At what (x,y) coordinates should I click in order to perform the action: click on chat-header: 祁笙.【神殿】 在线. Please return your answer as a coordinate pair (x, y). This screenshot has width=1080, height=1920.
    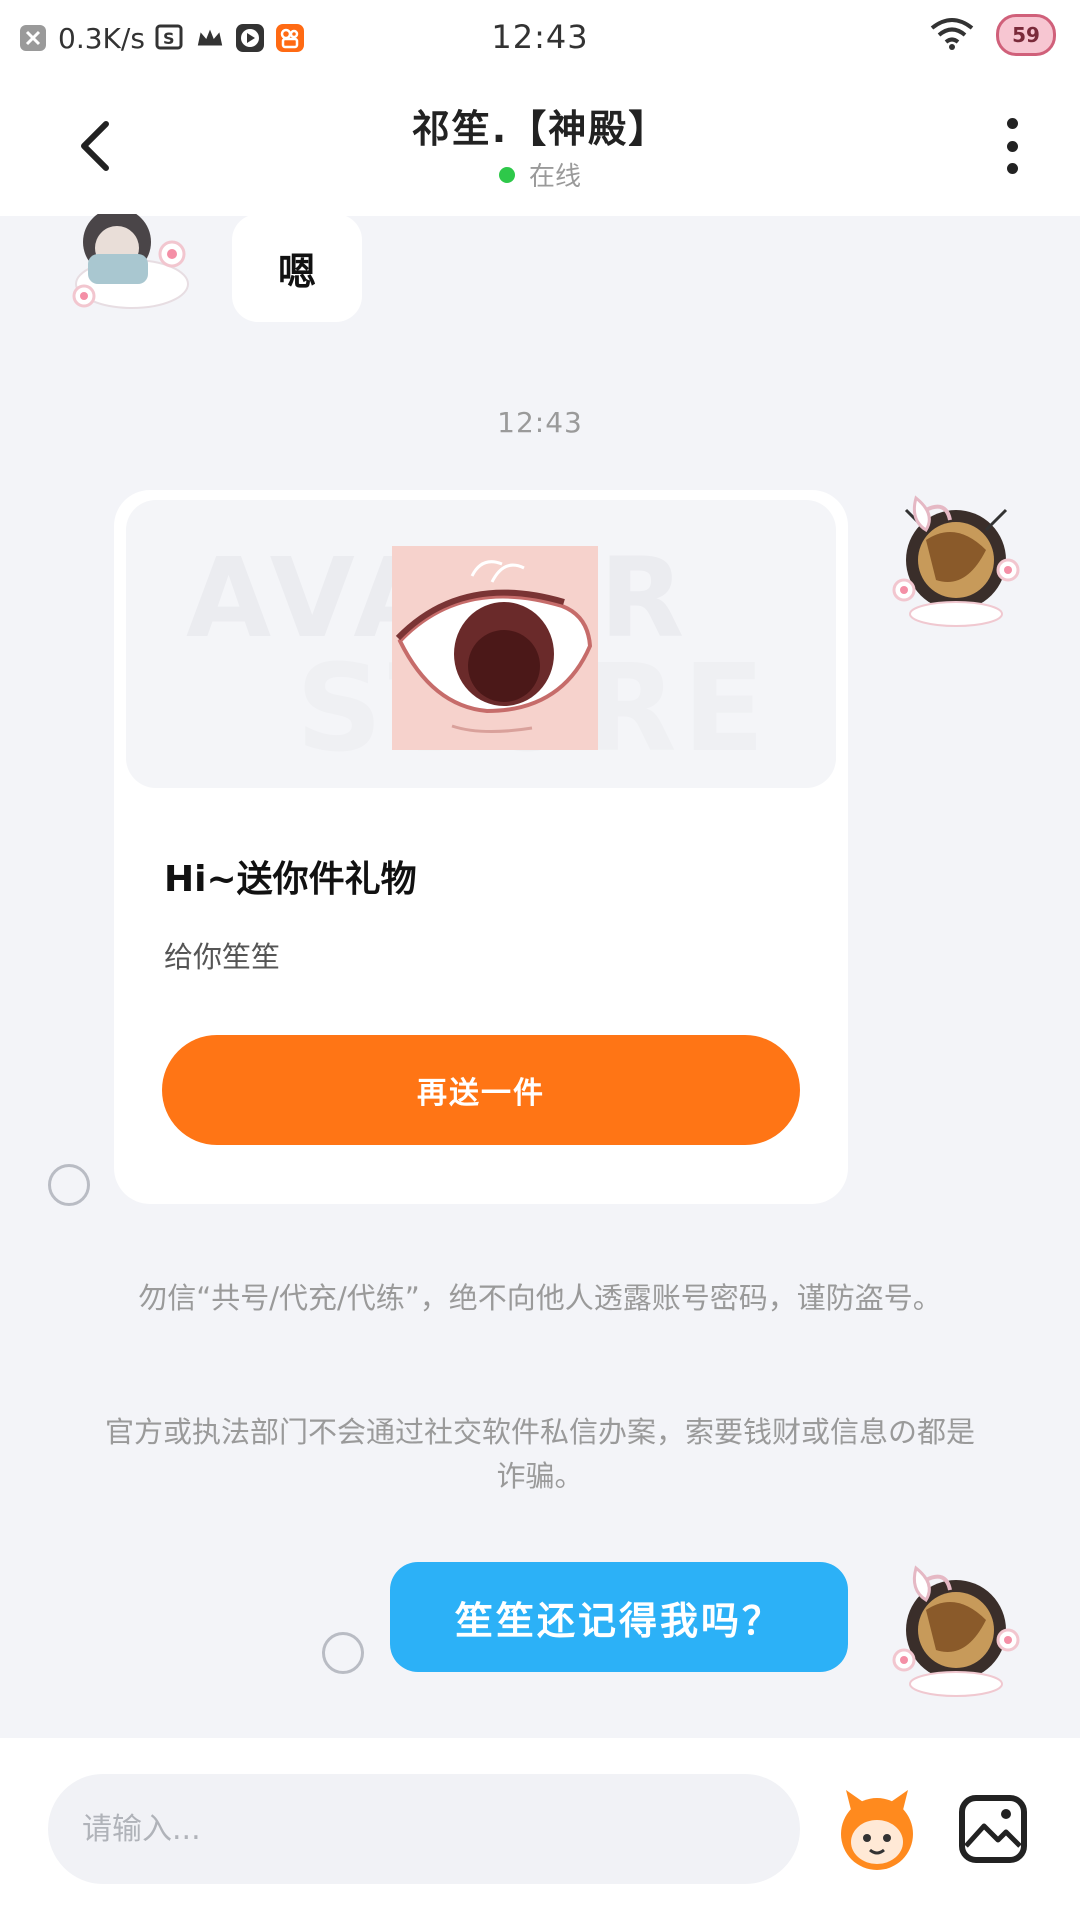
    Looking at the image, I should click on (540, 146).